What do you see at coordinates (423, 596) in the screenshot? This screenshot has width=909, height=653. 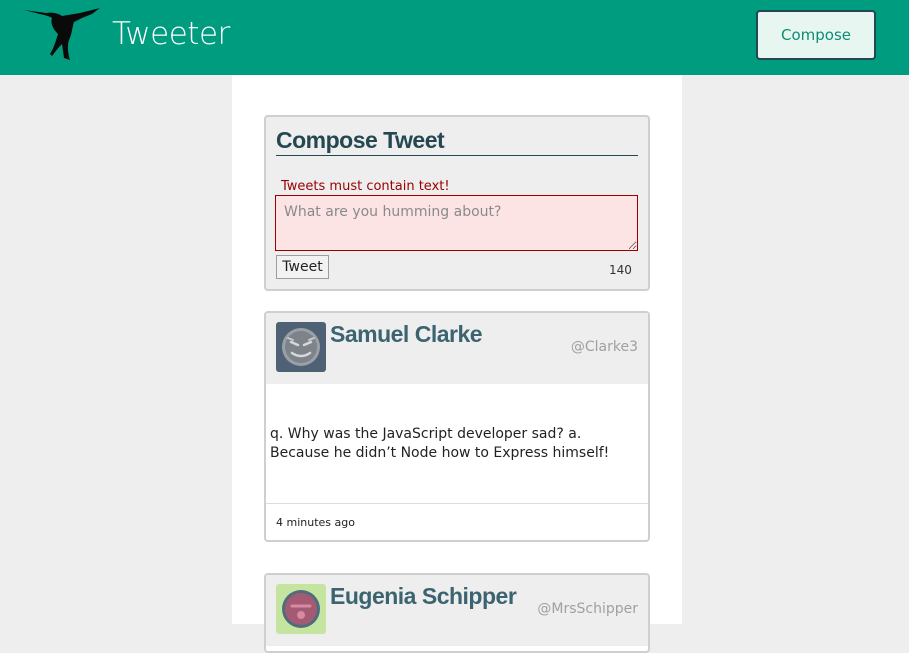 I see `tweet-author-name: Eugenia Schipper` at bounding box center [423, 596].